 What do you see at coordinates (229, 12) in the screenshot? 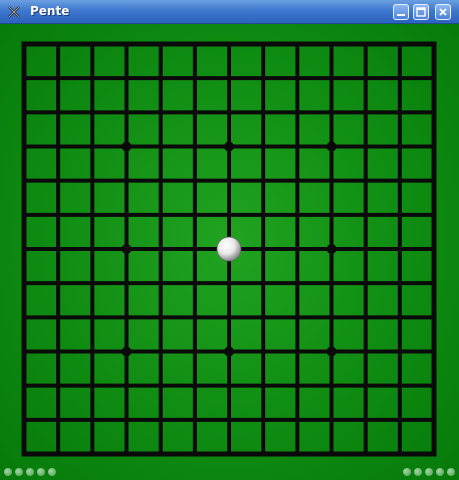
I see `title-bar: Pente` at bounding box center [229, 12].